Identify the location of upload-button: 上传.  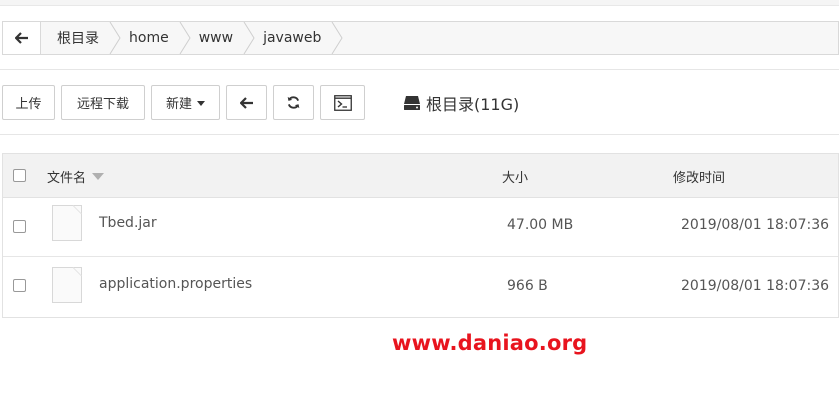
(28, 102).